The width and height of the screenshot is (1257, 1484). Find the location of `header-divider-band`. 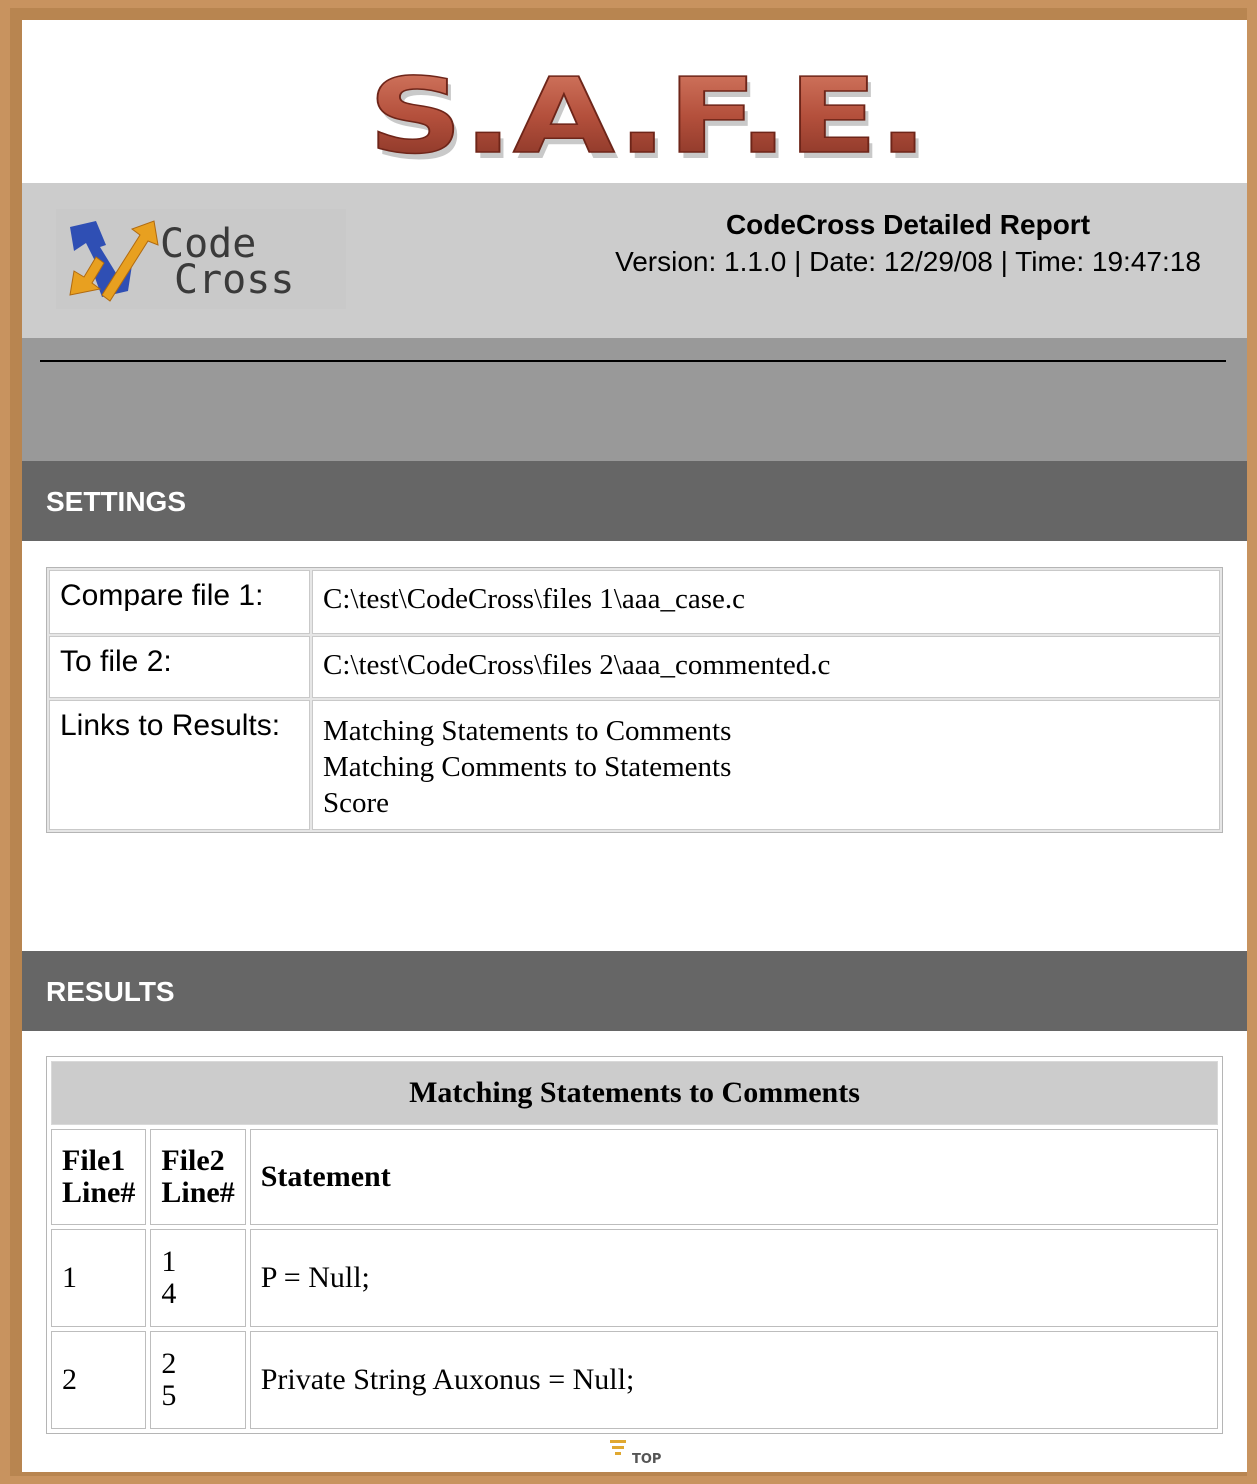

header-divider-band is located at coordinates (634, 399).